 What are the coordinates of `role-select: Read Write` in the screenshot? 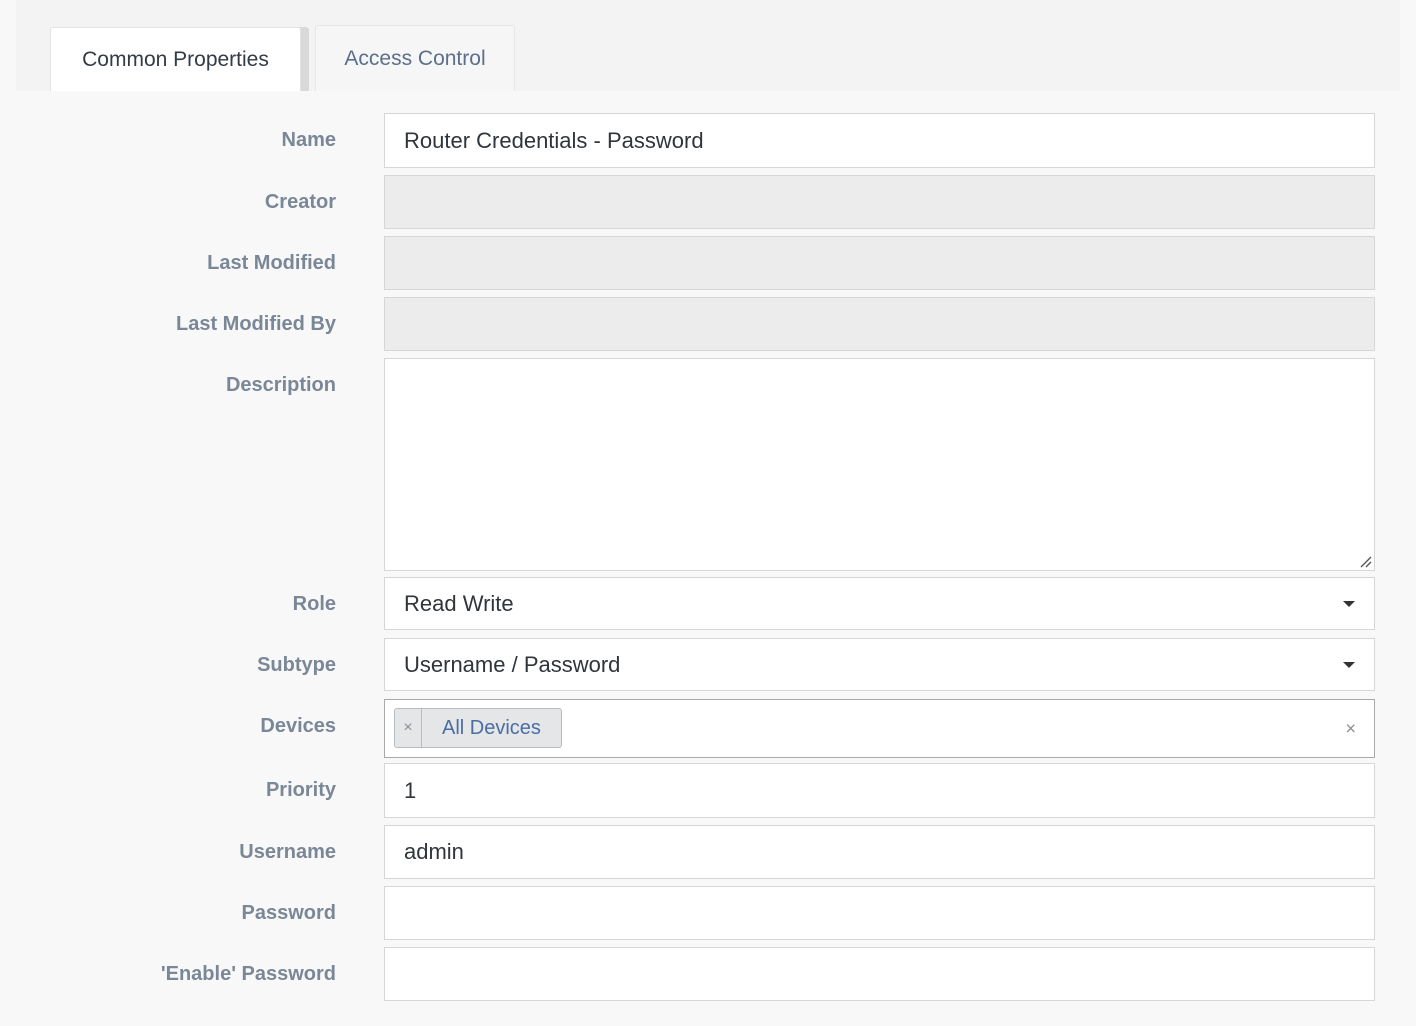 It's located at (879, 603).